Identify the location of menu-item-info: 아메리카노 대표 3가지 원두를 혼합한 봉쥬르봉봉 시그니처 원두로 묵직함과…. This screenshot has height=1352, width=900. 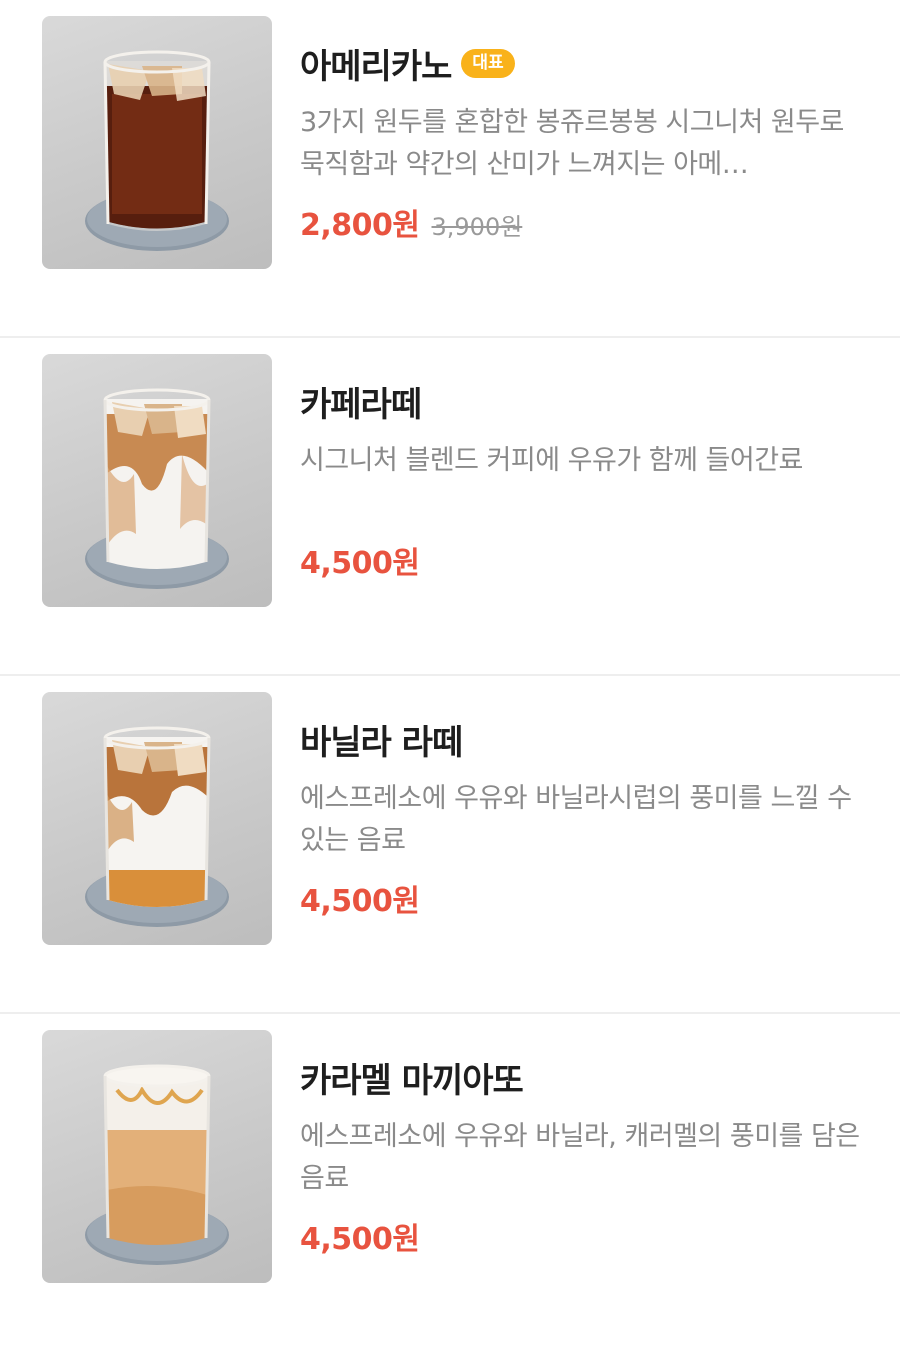
(580, 141).